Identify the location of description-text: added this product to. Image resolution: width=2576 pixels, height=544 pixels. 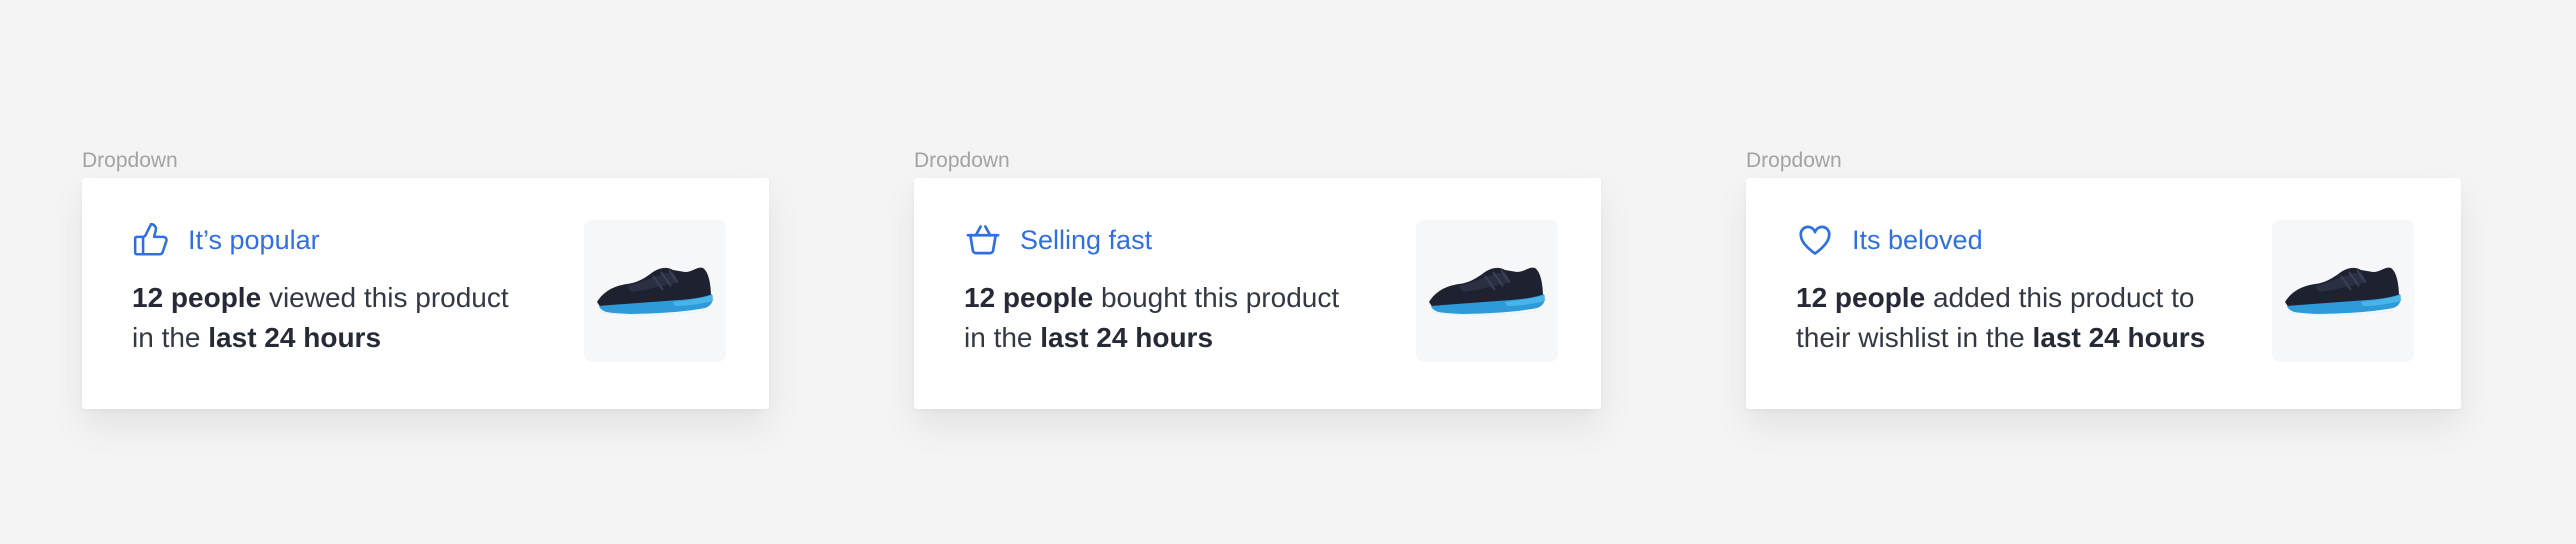
(2060, 297).